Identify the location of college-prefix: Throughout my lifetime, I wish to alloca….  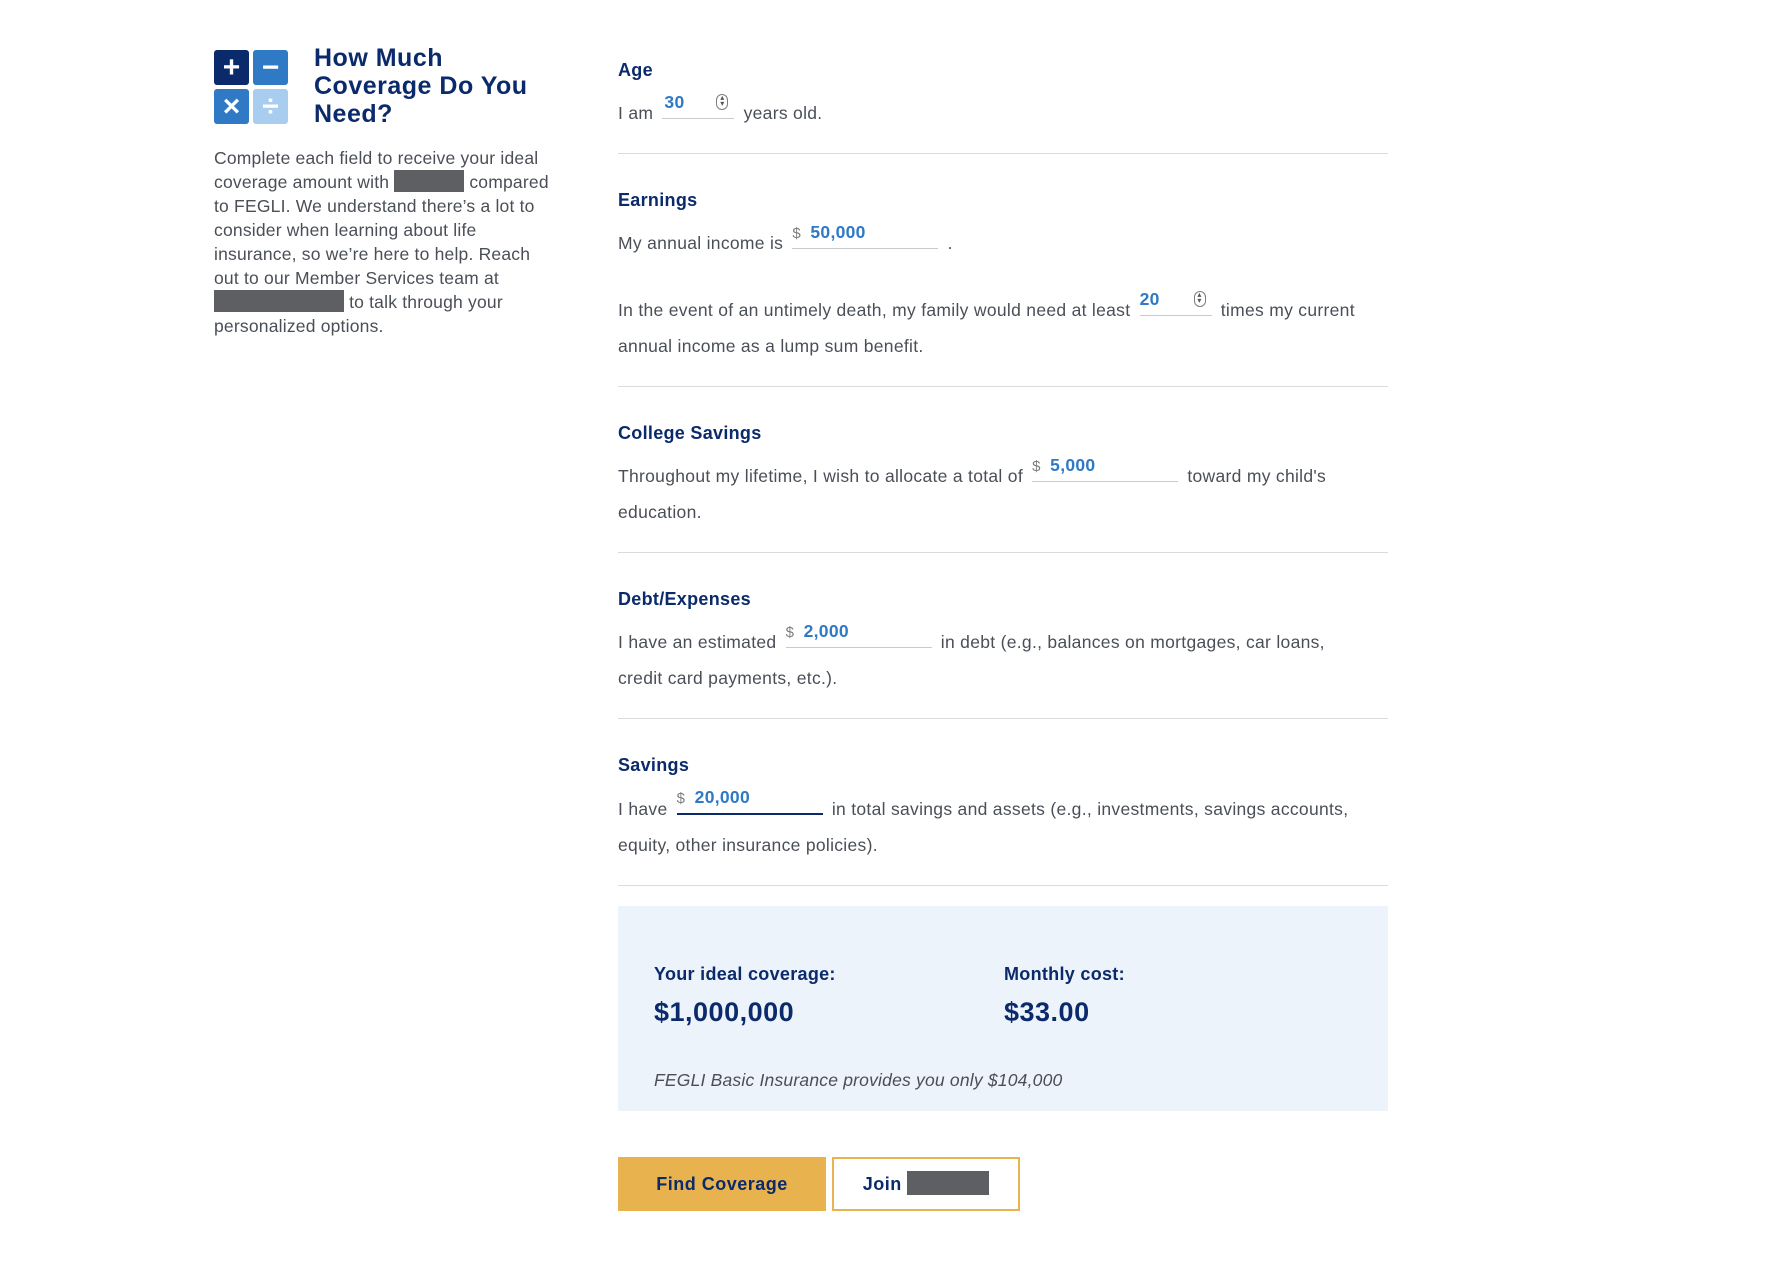
(820, 476).